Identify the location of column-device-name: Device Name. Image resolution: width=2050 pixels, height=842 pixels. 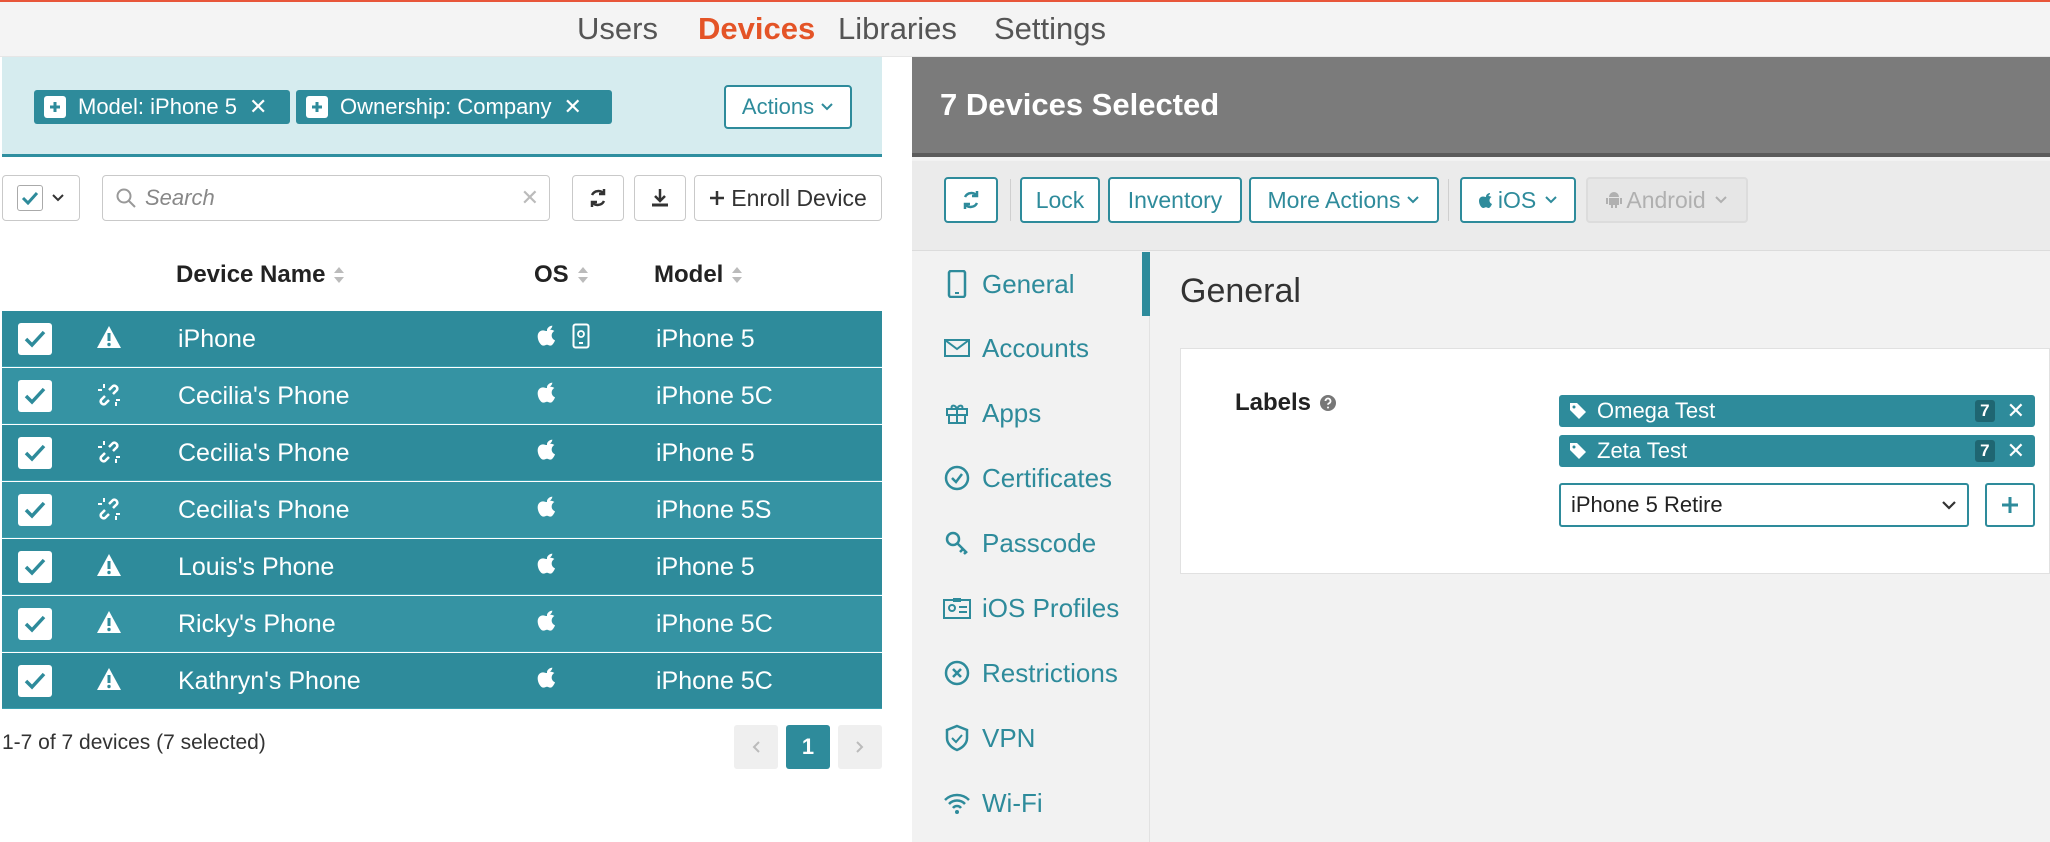
(260, 275).